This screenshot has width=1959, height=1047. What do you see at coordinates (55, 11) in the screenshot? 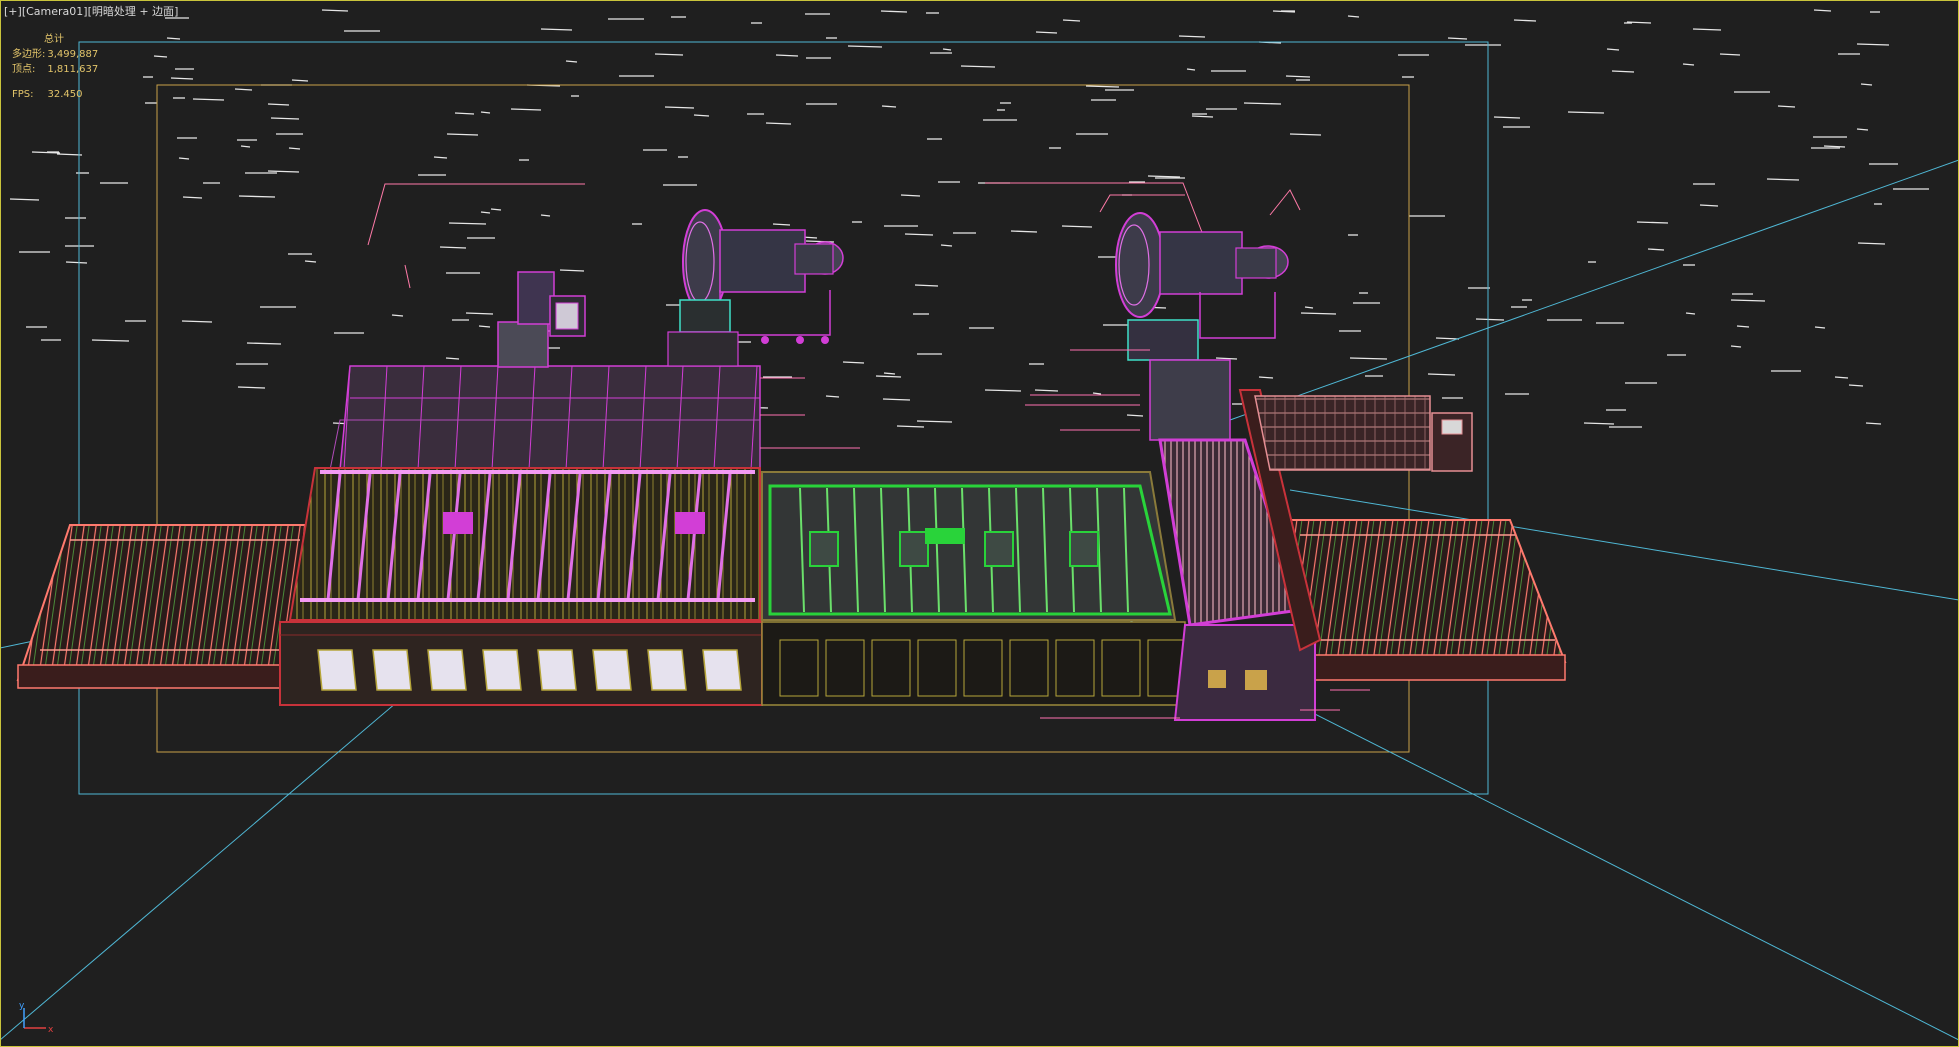
I see `camera-selector: [Camera01]` at bounding box center [55, 11].